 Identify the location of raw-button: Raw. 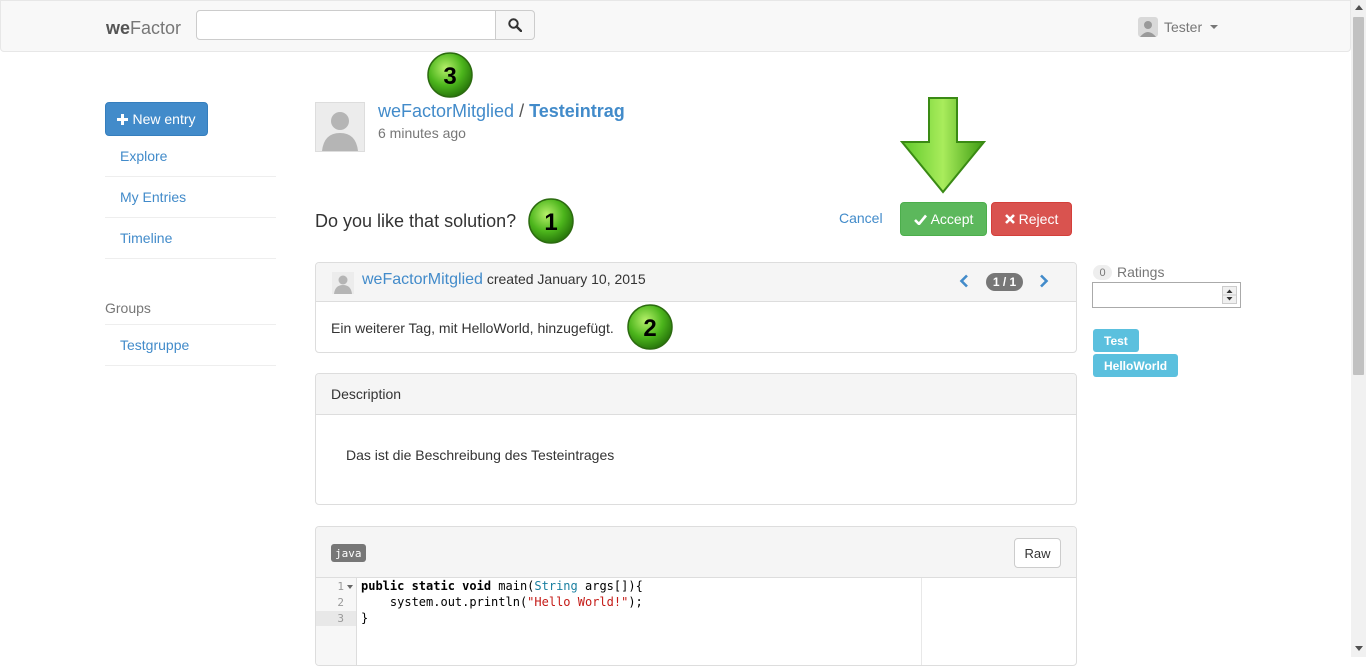
(1037, 553).